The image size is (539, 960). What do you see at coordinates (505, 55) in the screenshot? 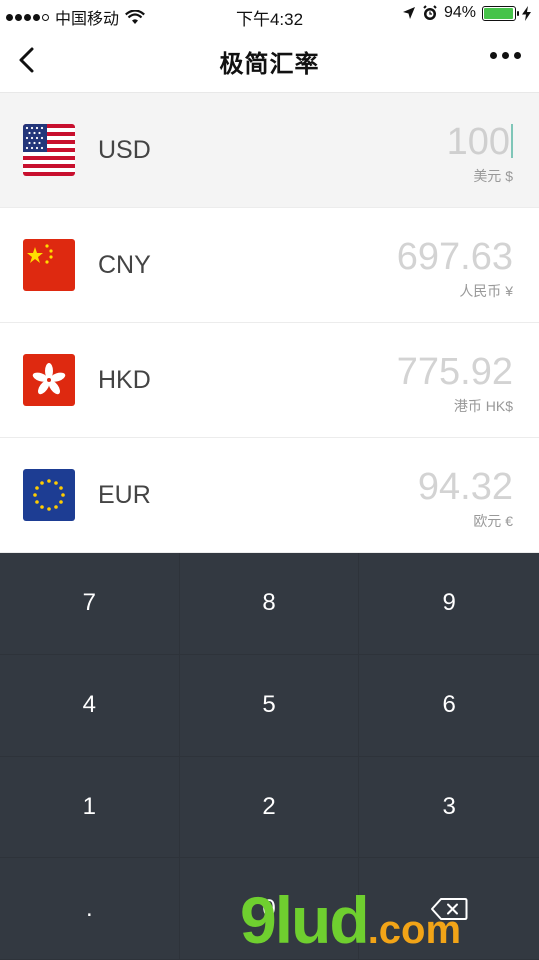
I see `more-icon` at bounding box center [505, 55].